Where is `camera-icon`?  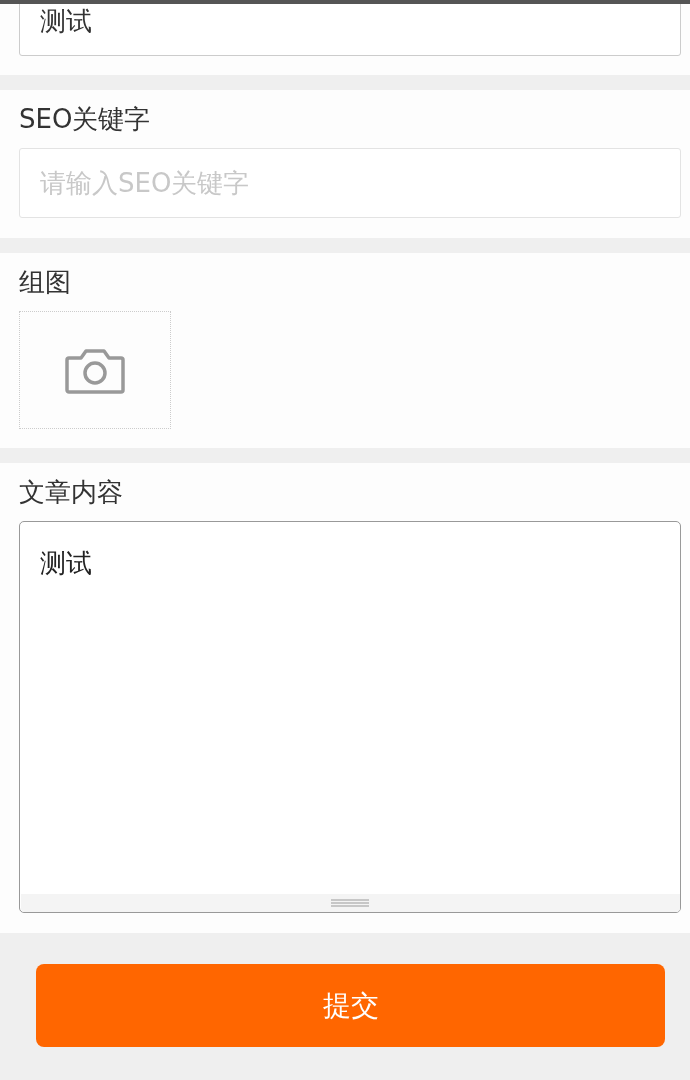
camera-icon is located at coordinates (95, 370).